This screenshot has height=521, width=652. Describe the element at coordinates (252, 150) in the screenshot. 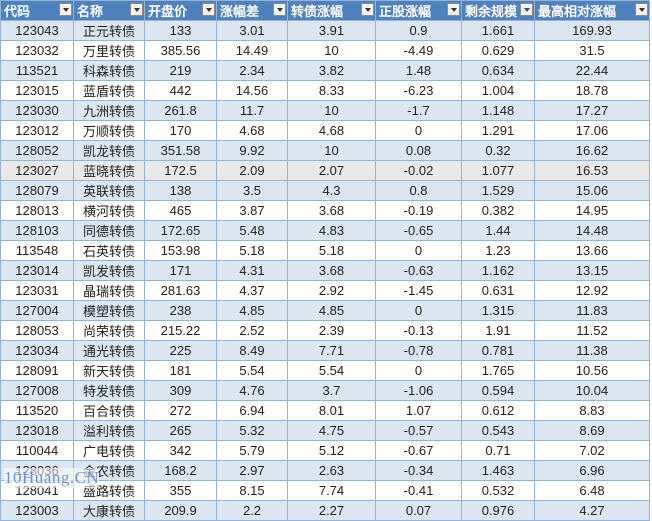

I see `table-cell: 9.92` at that location.